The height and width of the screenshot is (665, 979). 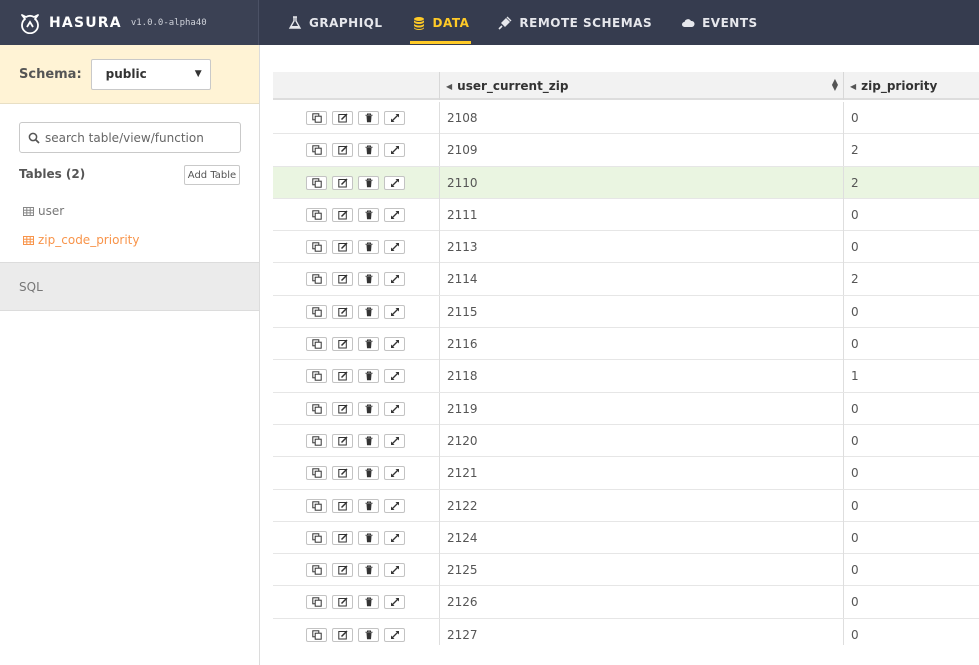 What do you see at coordinates (642, 118) in the screenshot?
I see `cell-user-current-zip: 2108` at bounding box center [642, 118].